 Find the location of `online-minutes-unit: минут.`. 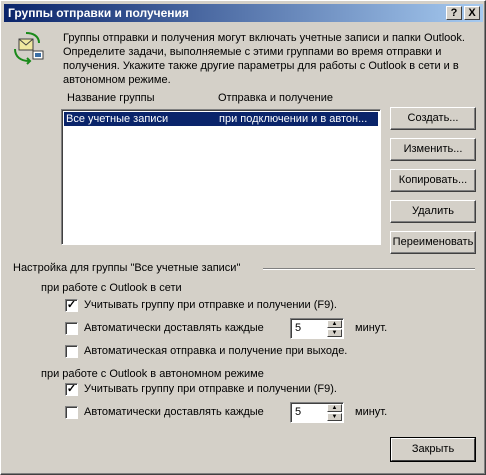

online-minutes-unit: минут. is located at coordinates (371, 328).